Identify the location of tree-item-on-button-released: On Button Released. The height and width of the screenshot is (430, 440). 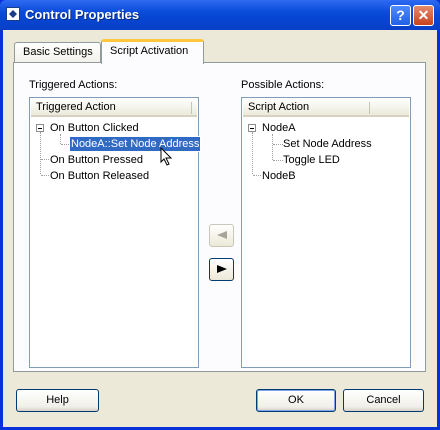
(99, 176).